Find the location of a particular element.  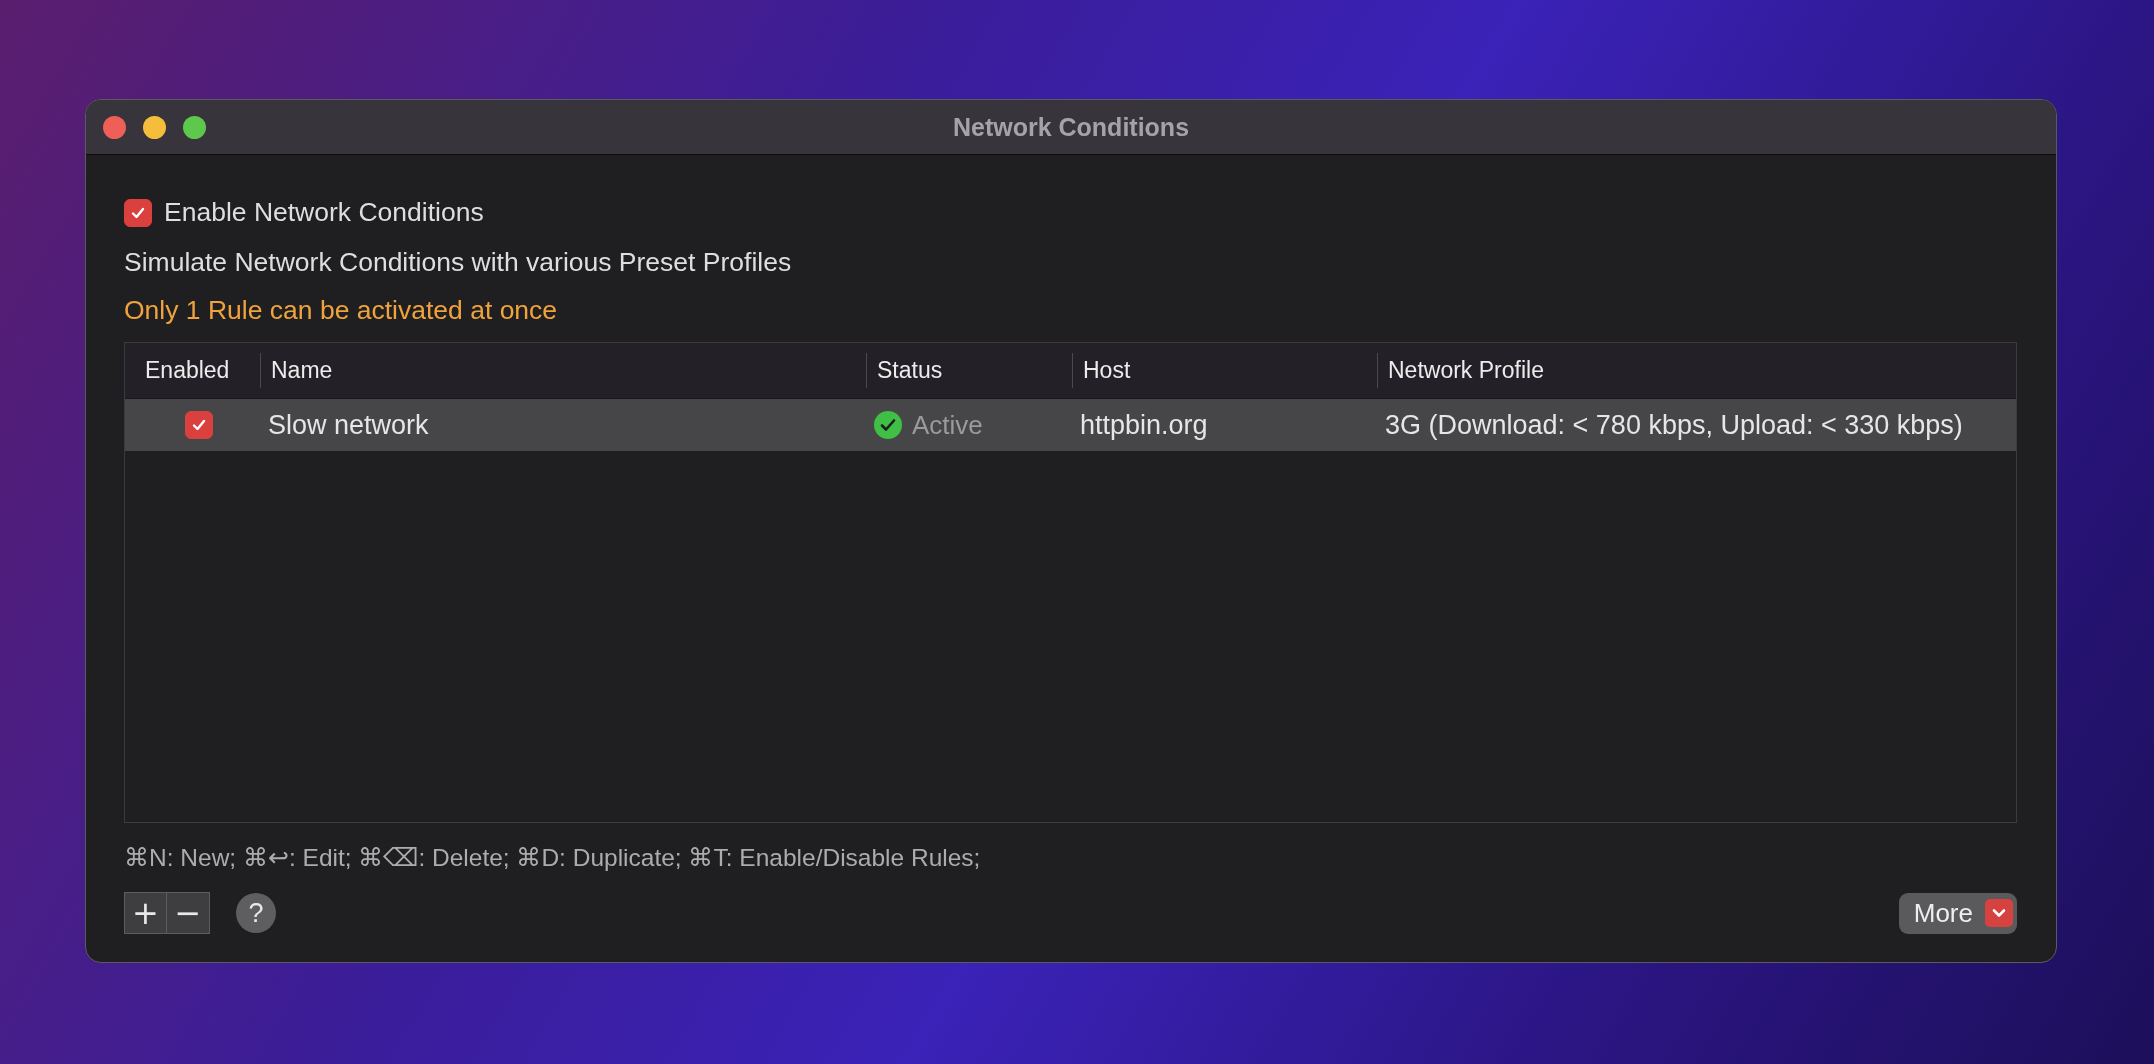

status-text: Active is located at coordinates (947, 425).